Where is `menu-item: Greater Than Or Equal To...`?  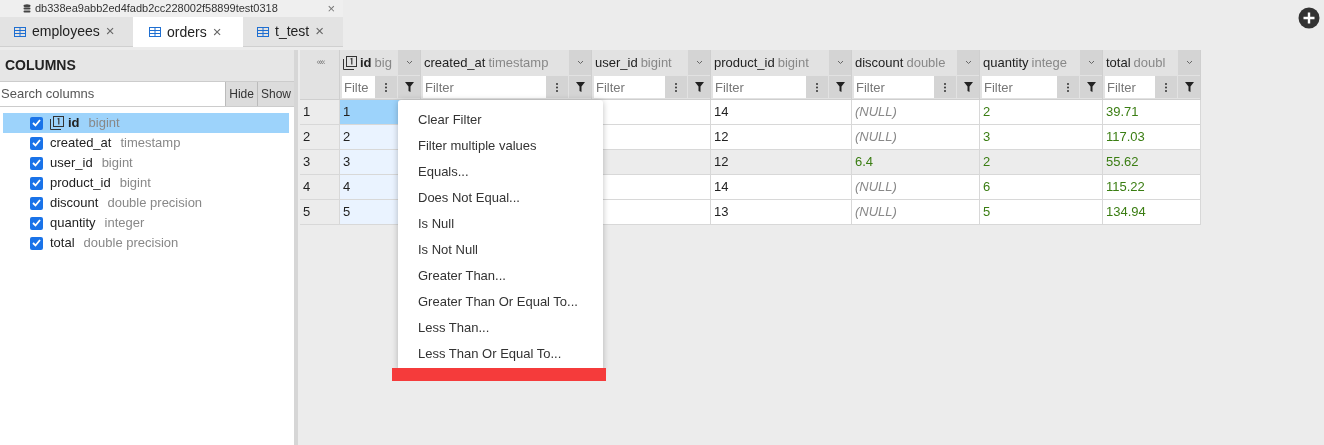
menu-item: Greater Than Or Equal To... is located at coordinates (500, 302).